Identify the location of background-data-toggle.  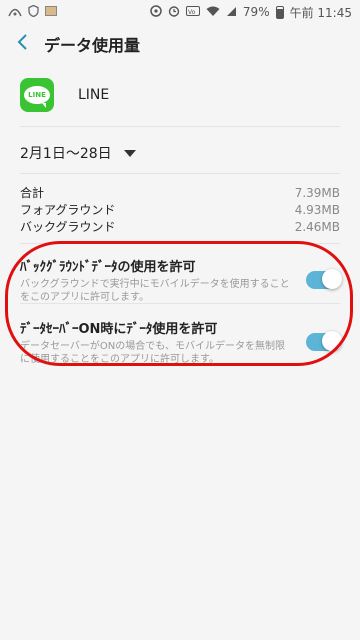
(324, 279).